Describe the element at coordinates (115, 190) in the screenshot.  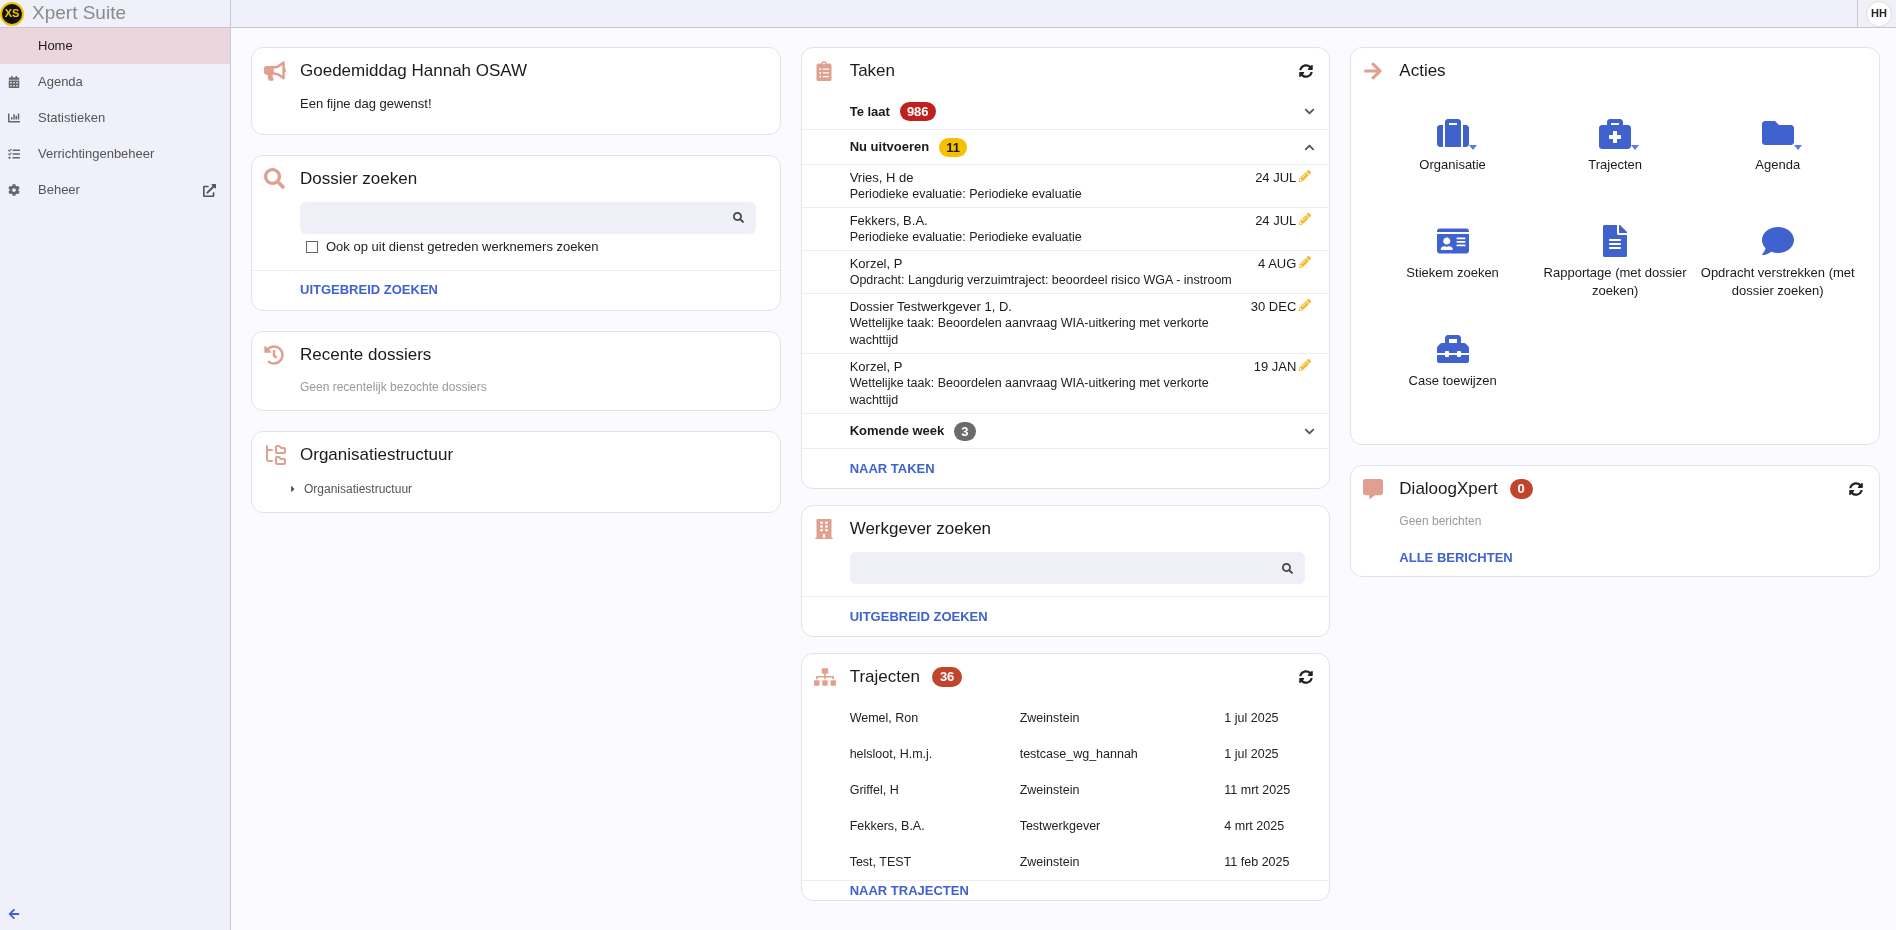
I see `sidebar-item: Beheer` at that location.